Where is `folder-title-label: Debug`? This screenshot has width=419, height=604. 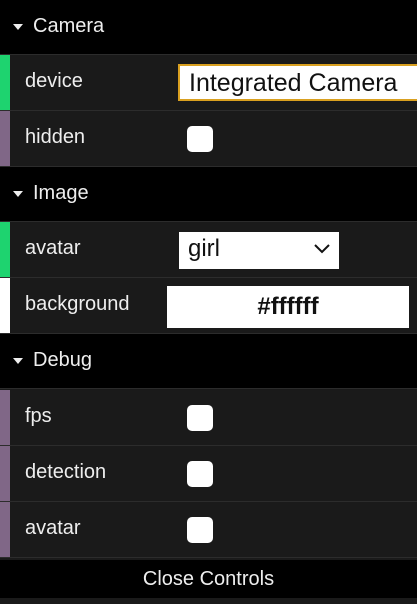
folder-title-label: Debug is located at coordinates (62, 360).